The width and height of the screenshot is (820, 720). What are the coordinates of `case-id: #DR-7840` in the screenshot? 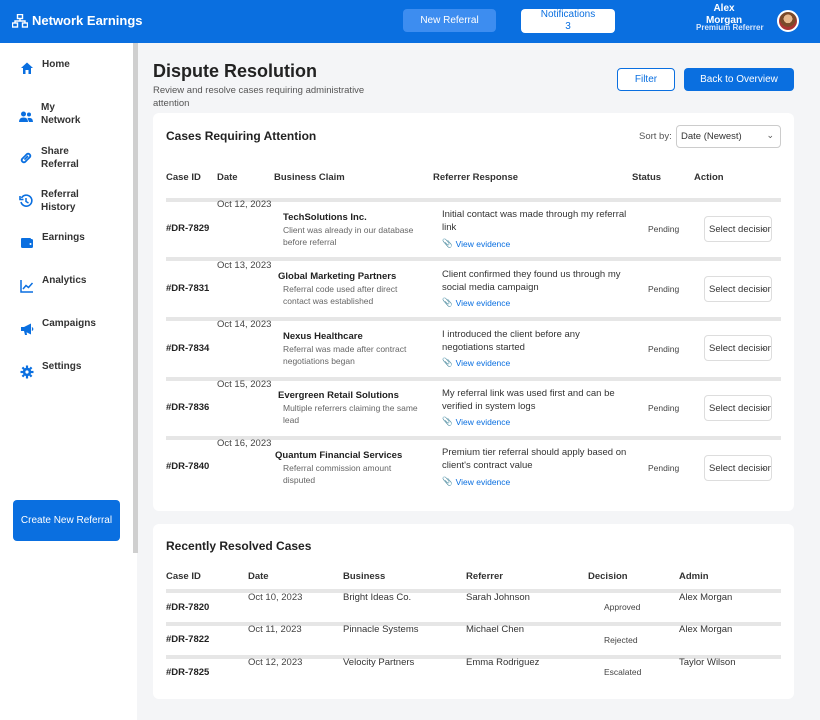 It's located at (188, 466).